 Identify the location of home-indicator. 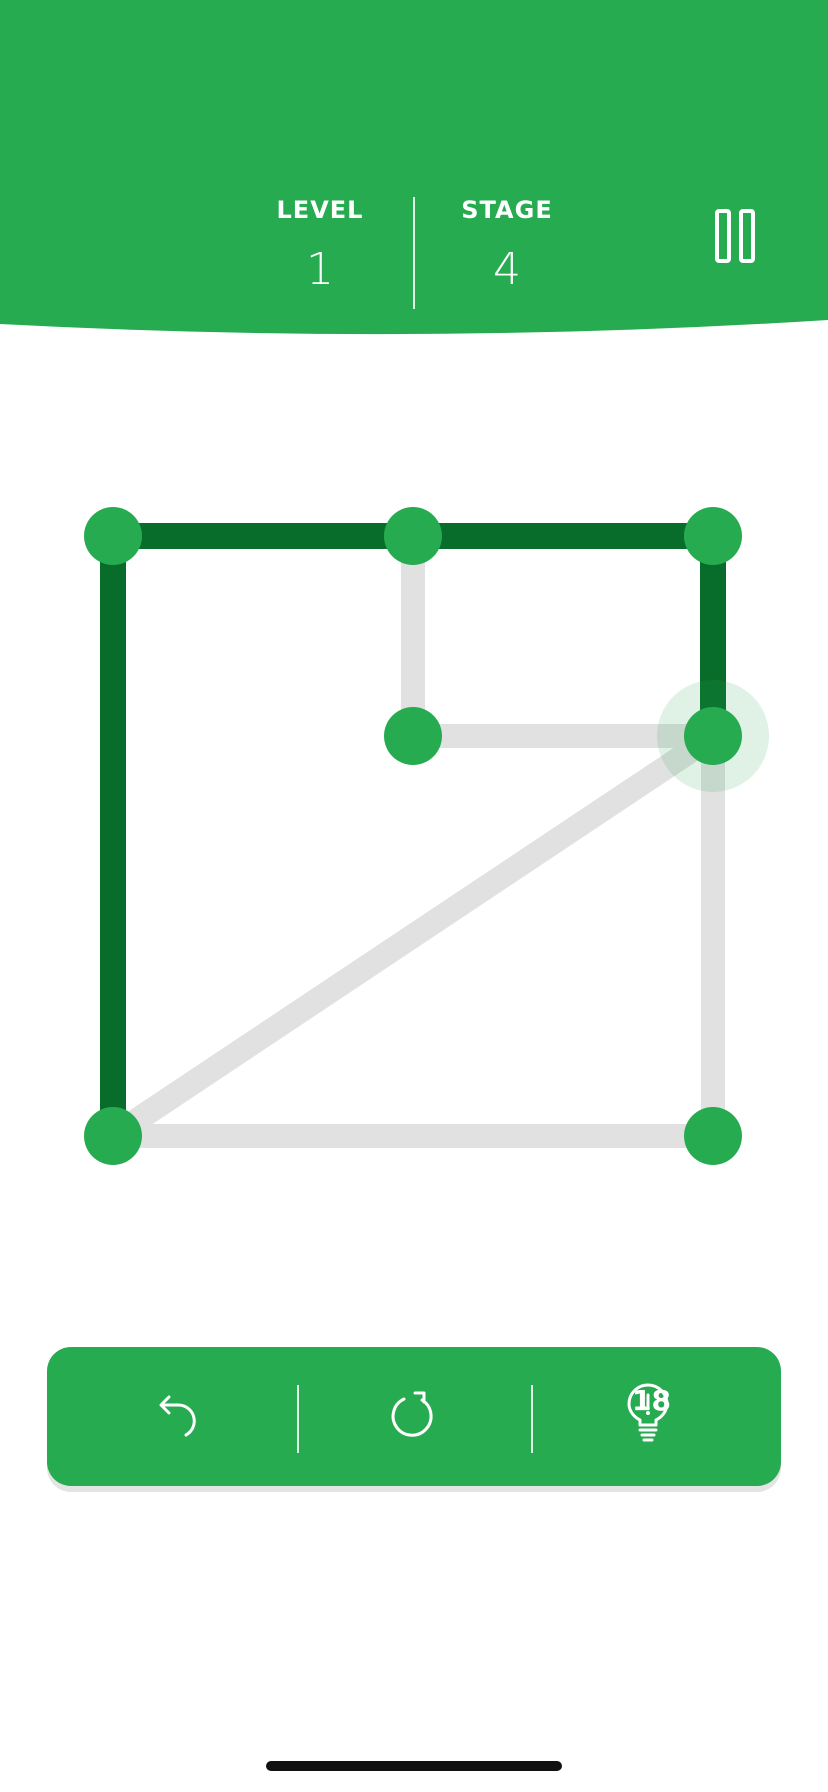
(414, 1766).